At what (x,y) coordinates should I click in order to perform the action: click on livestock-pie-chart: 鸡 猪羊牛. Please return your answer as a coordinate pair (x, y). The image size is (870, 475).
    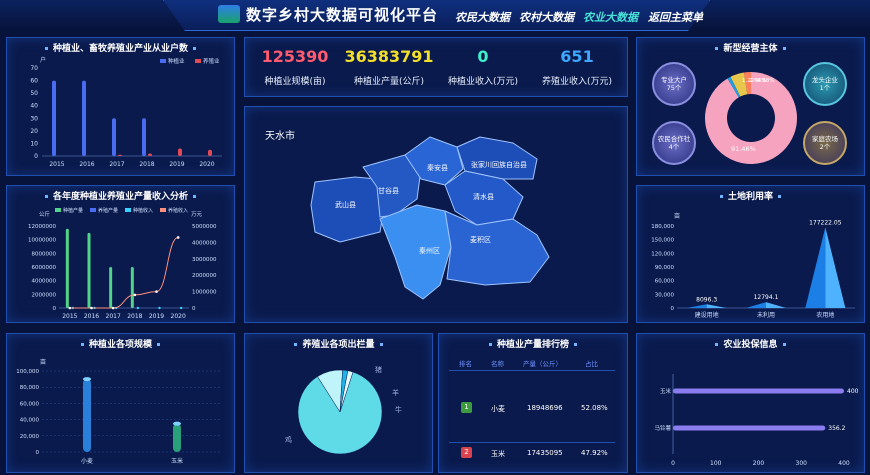
    Looking at the image, I should click on (343, 410).